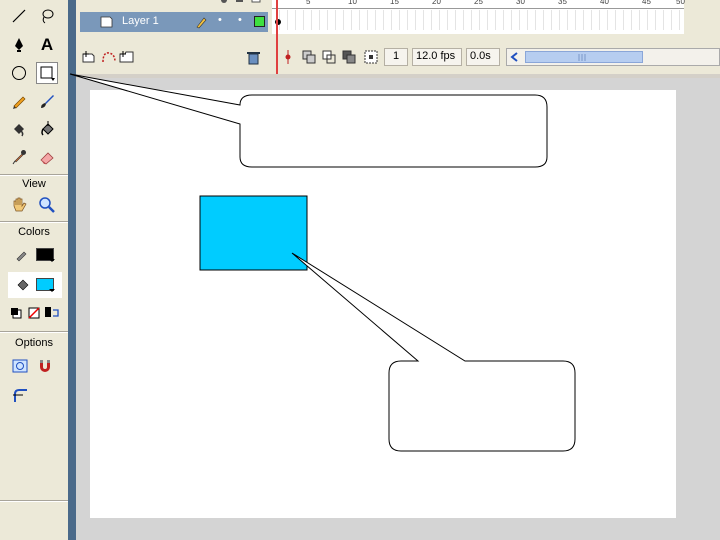 The width and height of the screenshot is (720, 540). I want to click on callout-top, so click(308, 120).